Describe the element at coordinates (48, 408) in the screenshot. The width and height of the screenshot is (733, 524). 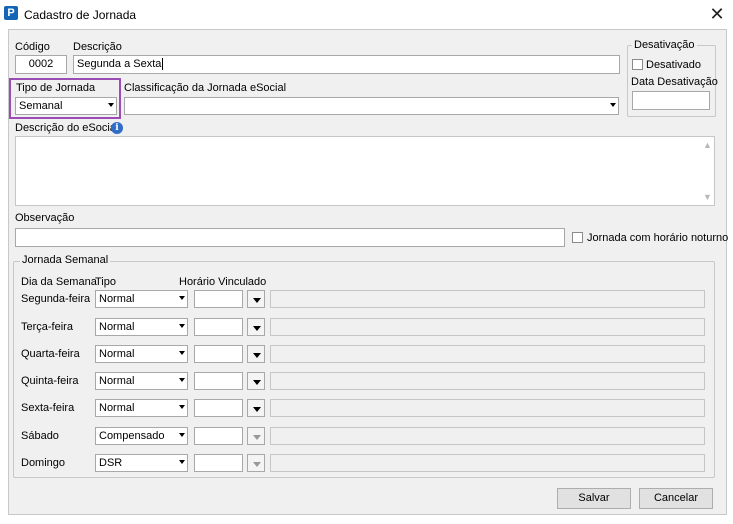
I see `row-dia: Sexta-feira` at that location.